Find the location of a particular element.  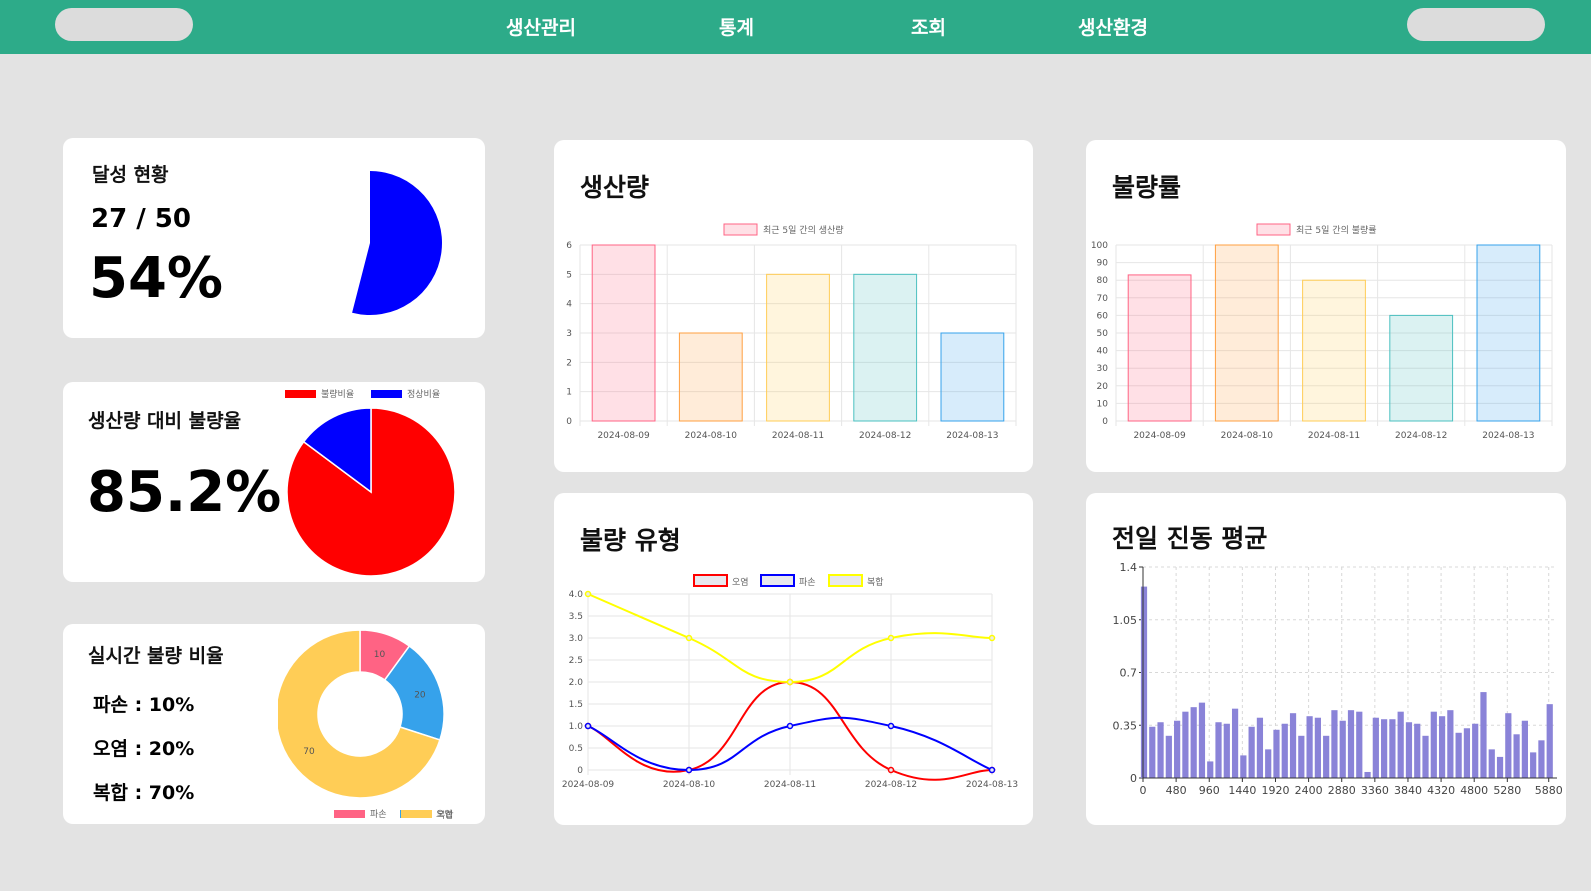

legend-label-normal: 정상비율 is located at coordinates (423, 394).